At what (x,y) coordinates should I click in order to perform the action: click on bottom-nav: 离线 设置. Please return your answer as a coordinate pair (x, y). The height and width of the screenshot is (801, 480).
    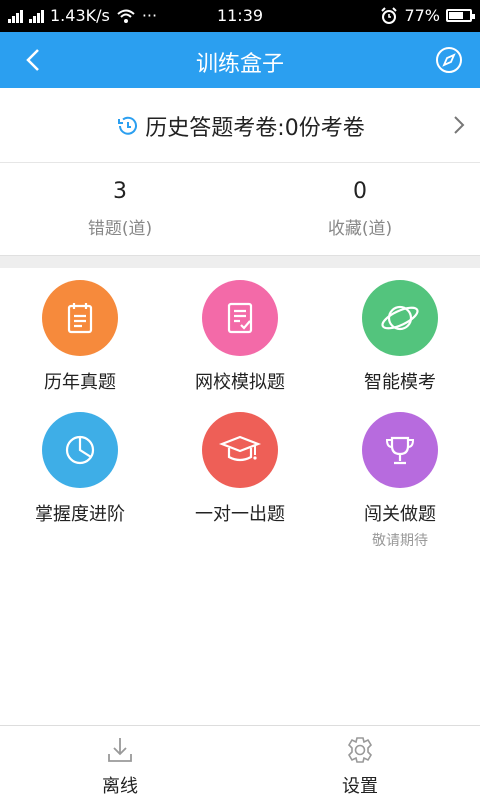
    Looking at the image, I should click on (240, 763).